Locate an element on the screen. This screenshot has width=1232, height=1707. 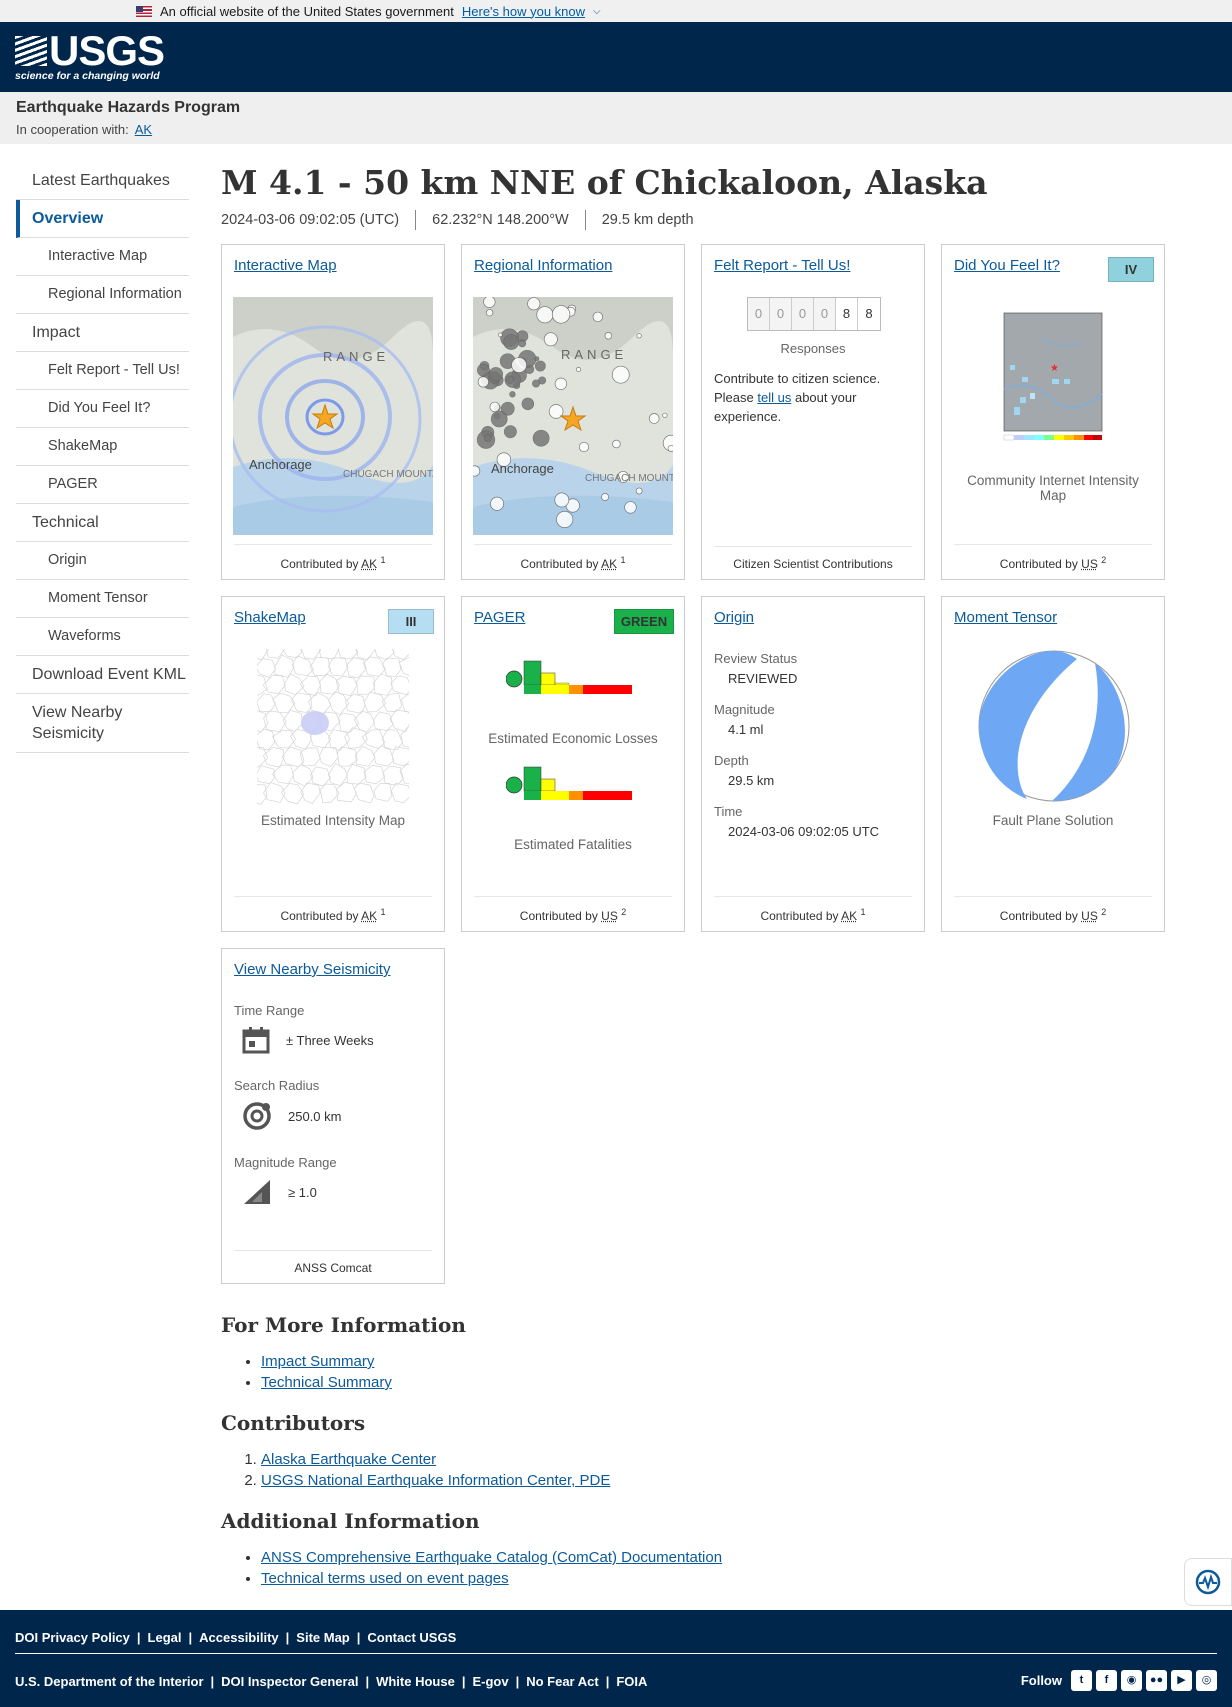
pager-link: PAGER is located at coordinates (499, 617).